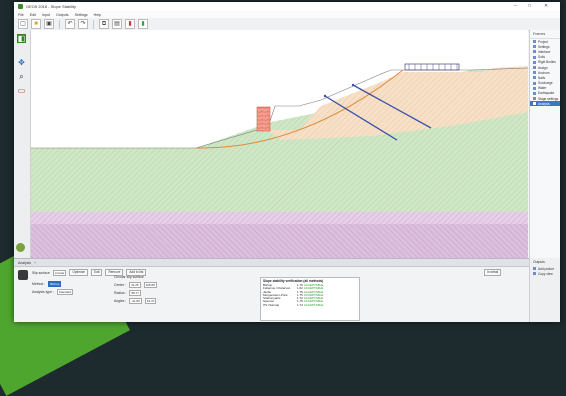 This screenshot has width=566, height=396. I want to click on outputs-panel: Outputs Add picture Copy view, so click(544, 290).